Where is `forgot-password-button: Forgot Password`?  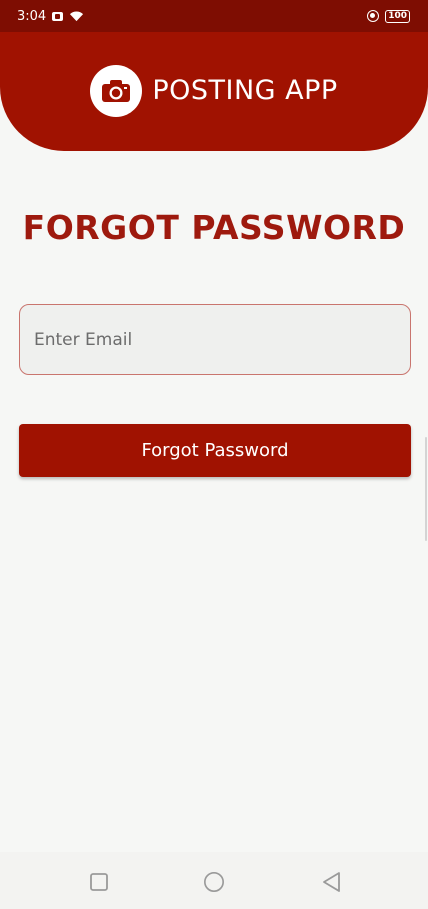 forgot-password-button: Forgot Password is located at coordinates (215, 450).